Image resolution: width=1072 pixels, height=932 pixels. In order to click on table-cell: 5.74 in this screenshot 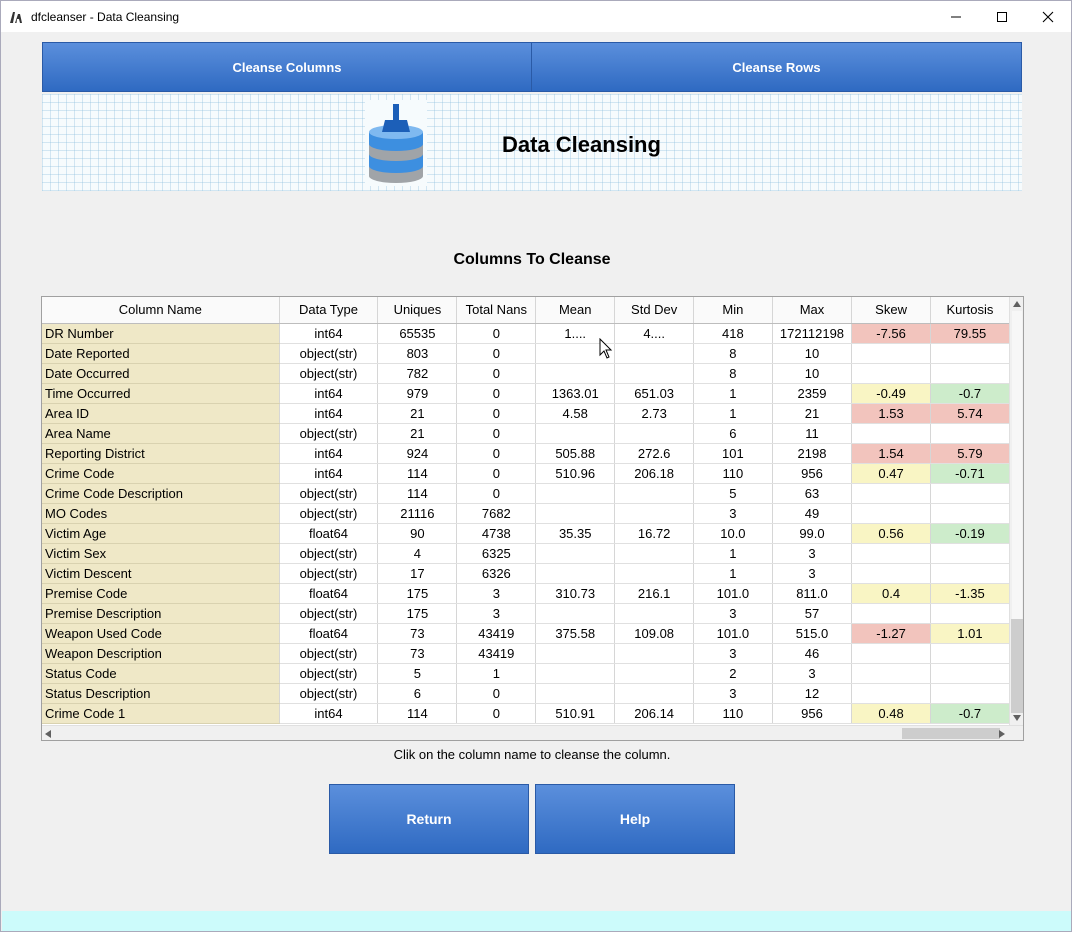, I will do `click(970, 413)`.